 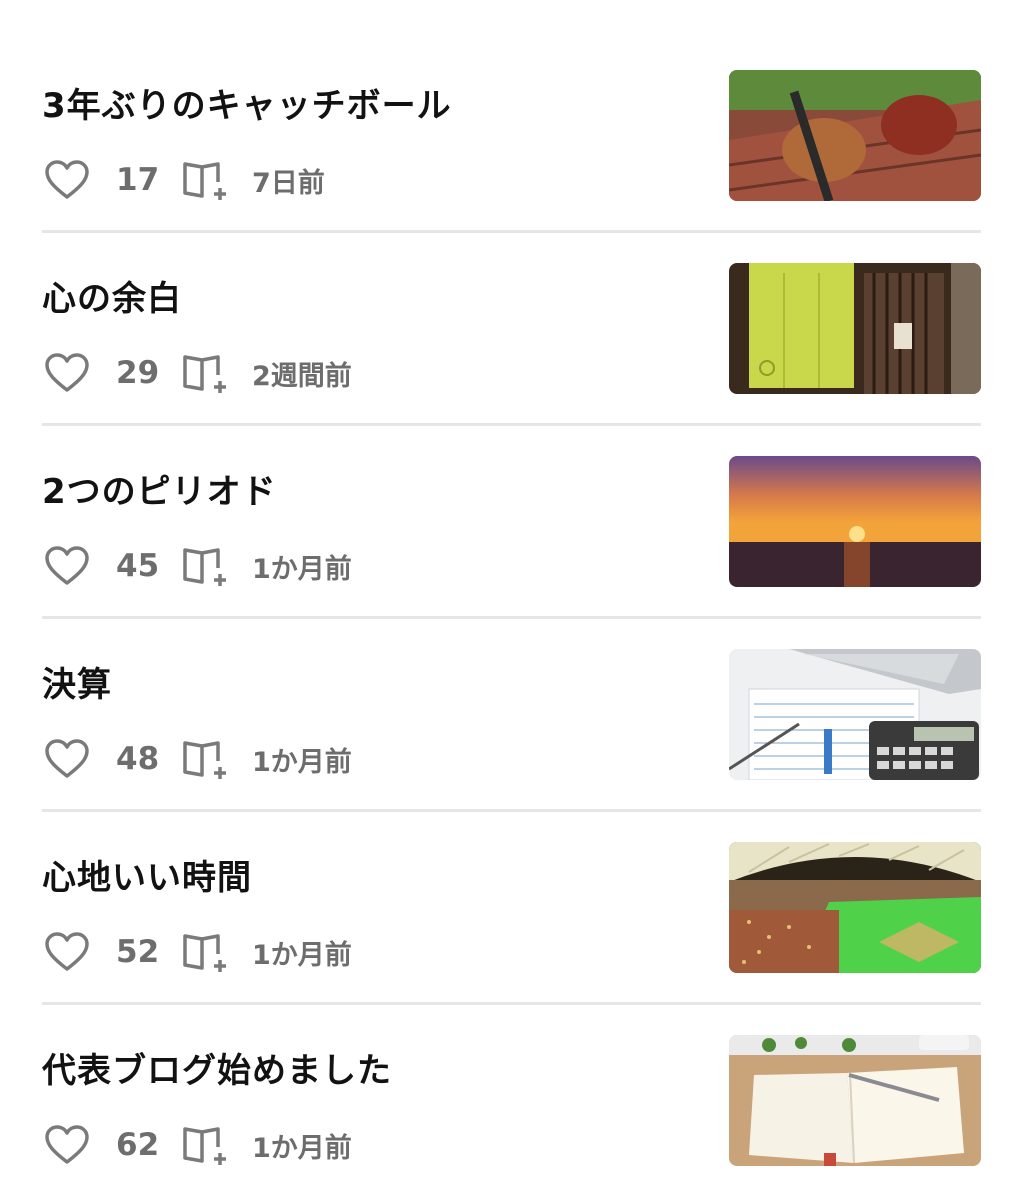 What do you see at coordinates (511, 908) in the screenshot?
I see `article-item: 心地いい時間 52 1か月前` at bounding box center [511, 908].